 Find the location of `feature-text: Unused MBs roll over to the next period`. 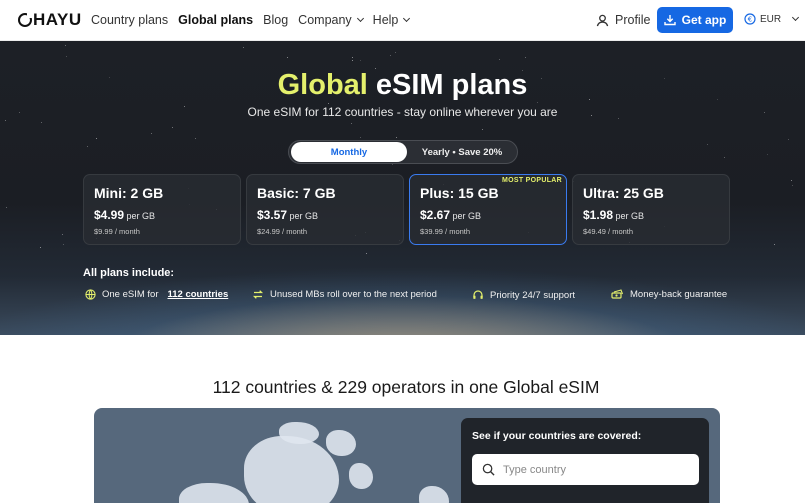

feature-text: Unused MBs roll over to the next period is located at coordinates (353, 294).